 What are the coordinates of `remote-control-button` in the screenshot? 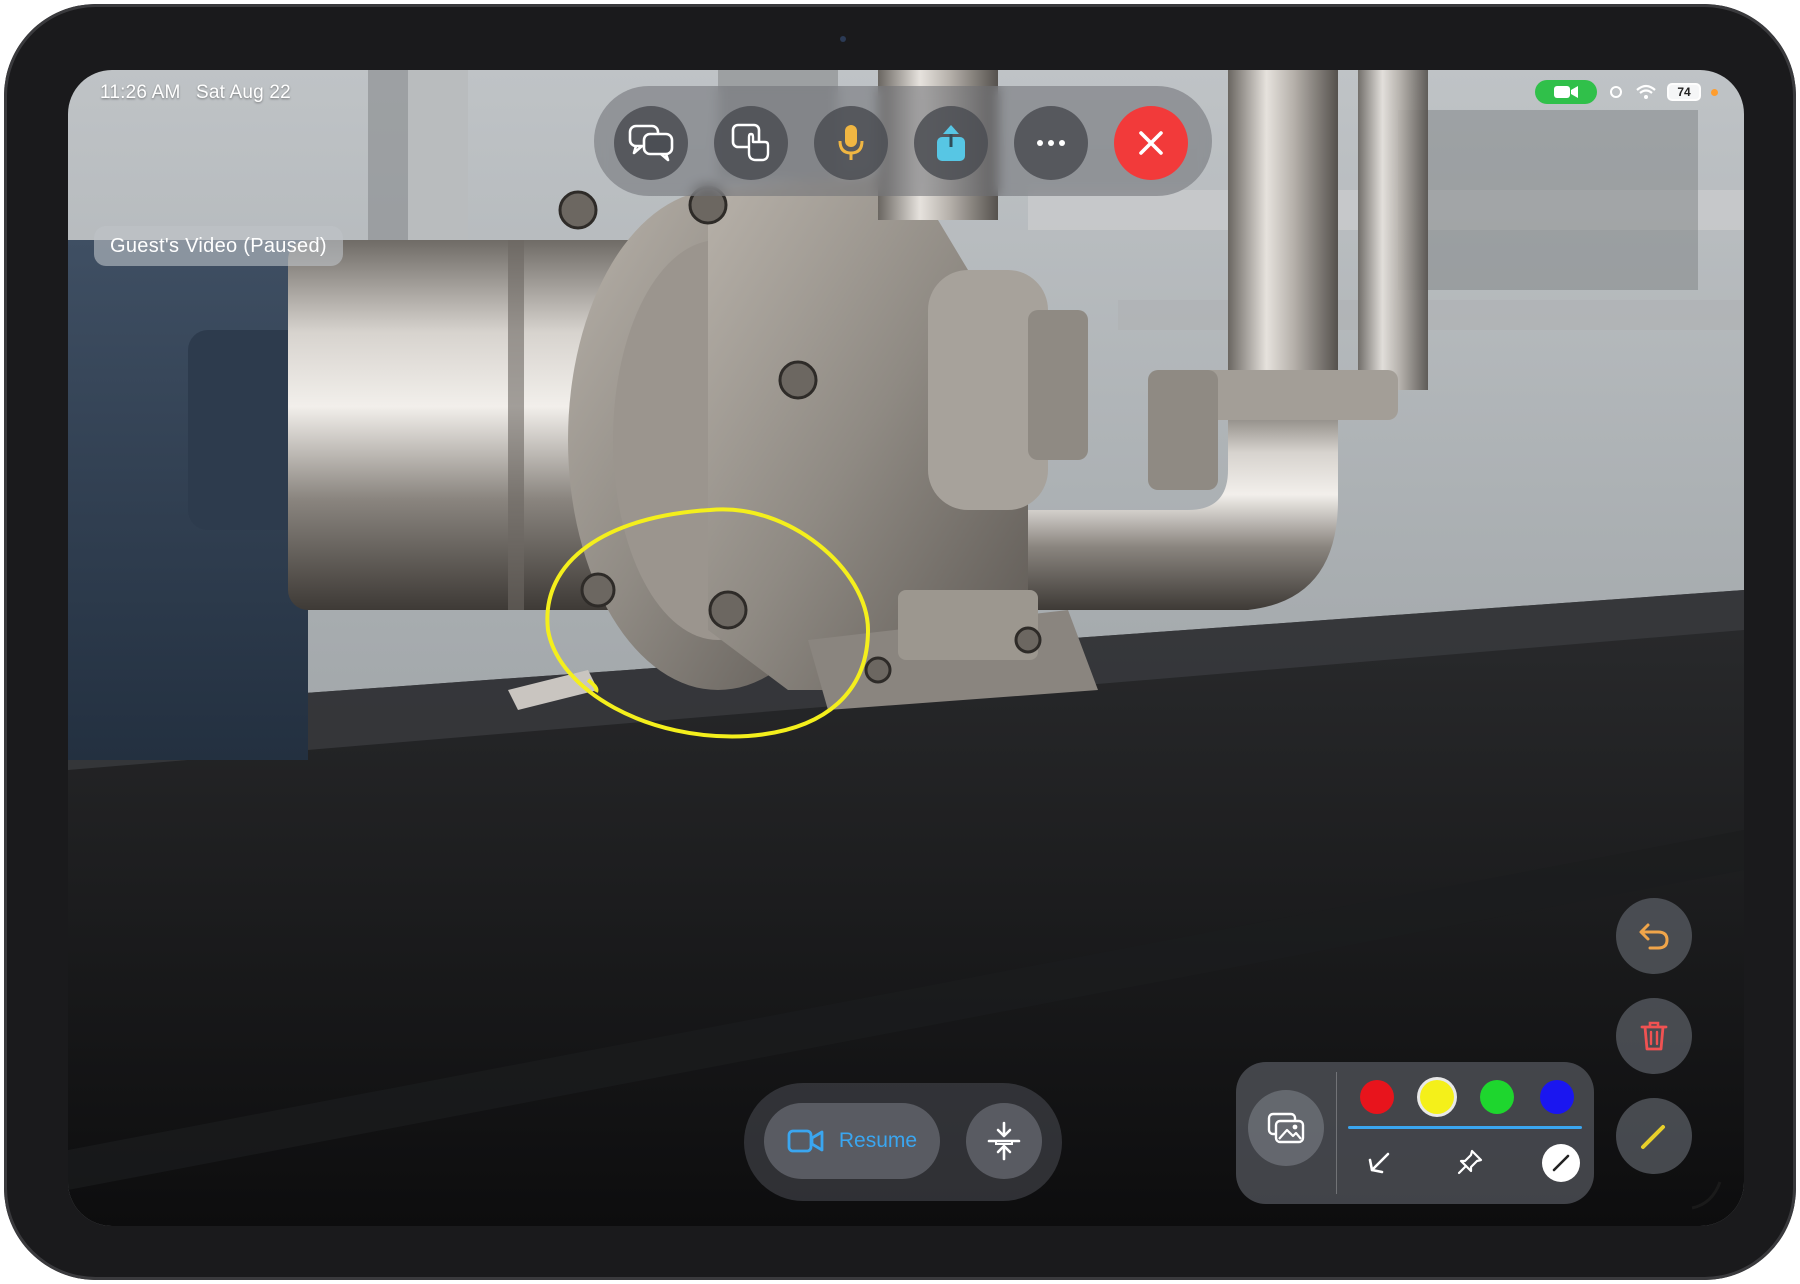 It's located at (751, 143).